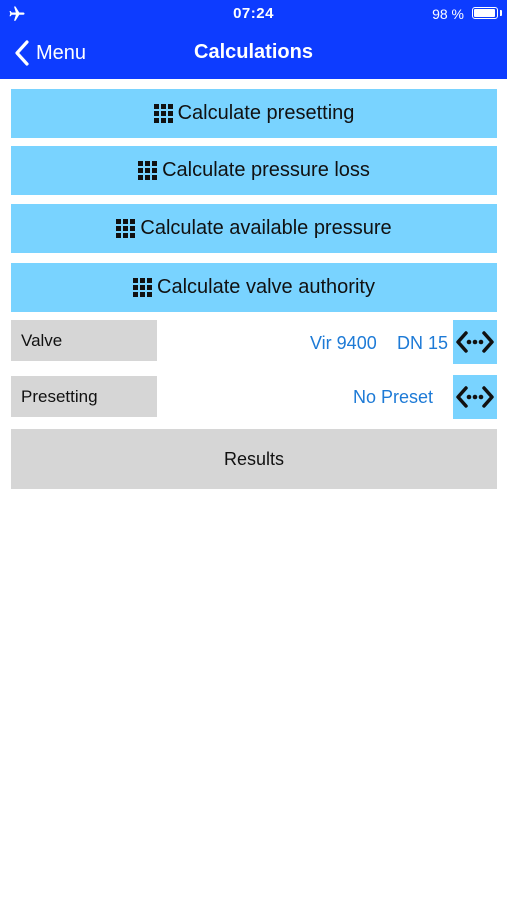 The image size is (507, 900). I want to click on results-label: Results, so click(254, 458).